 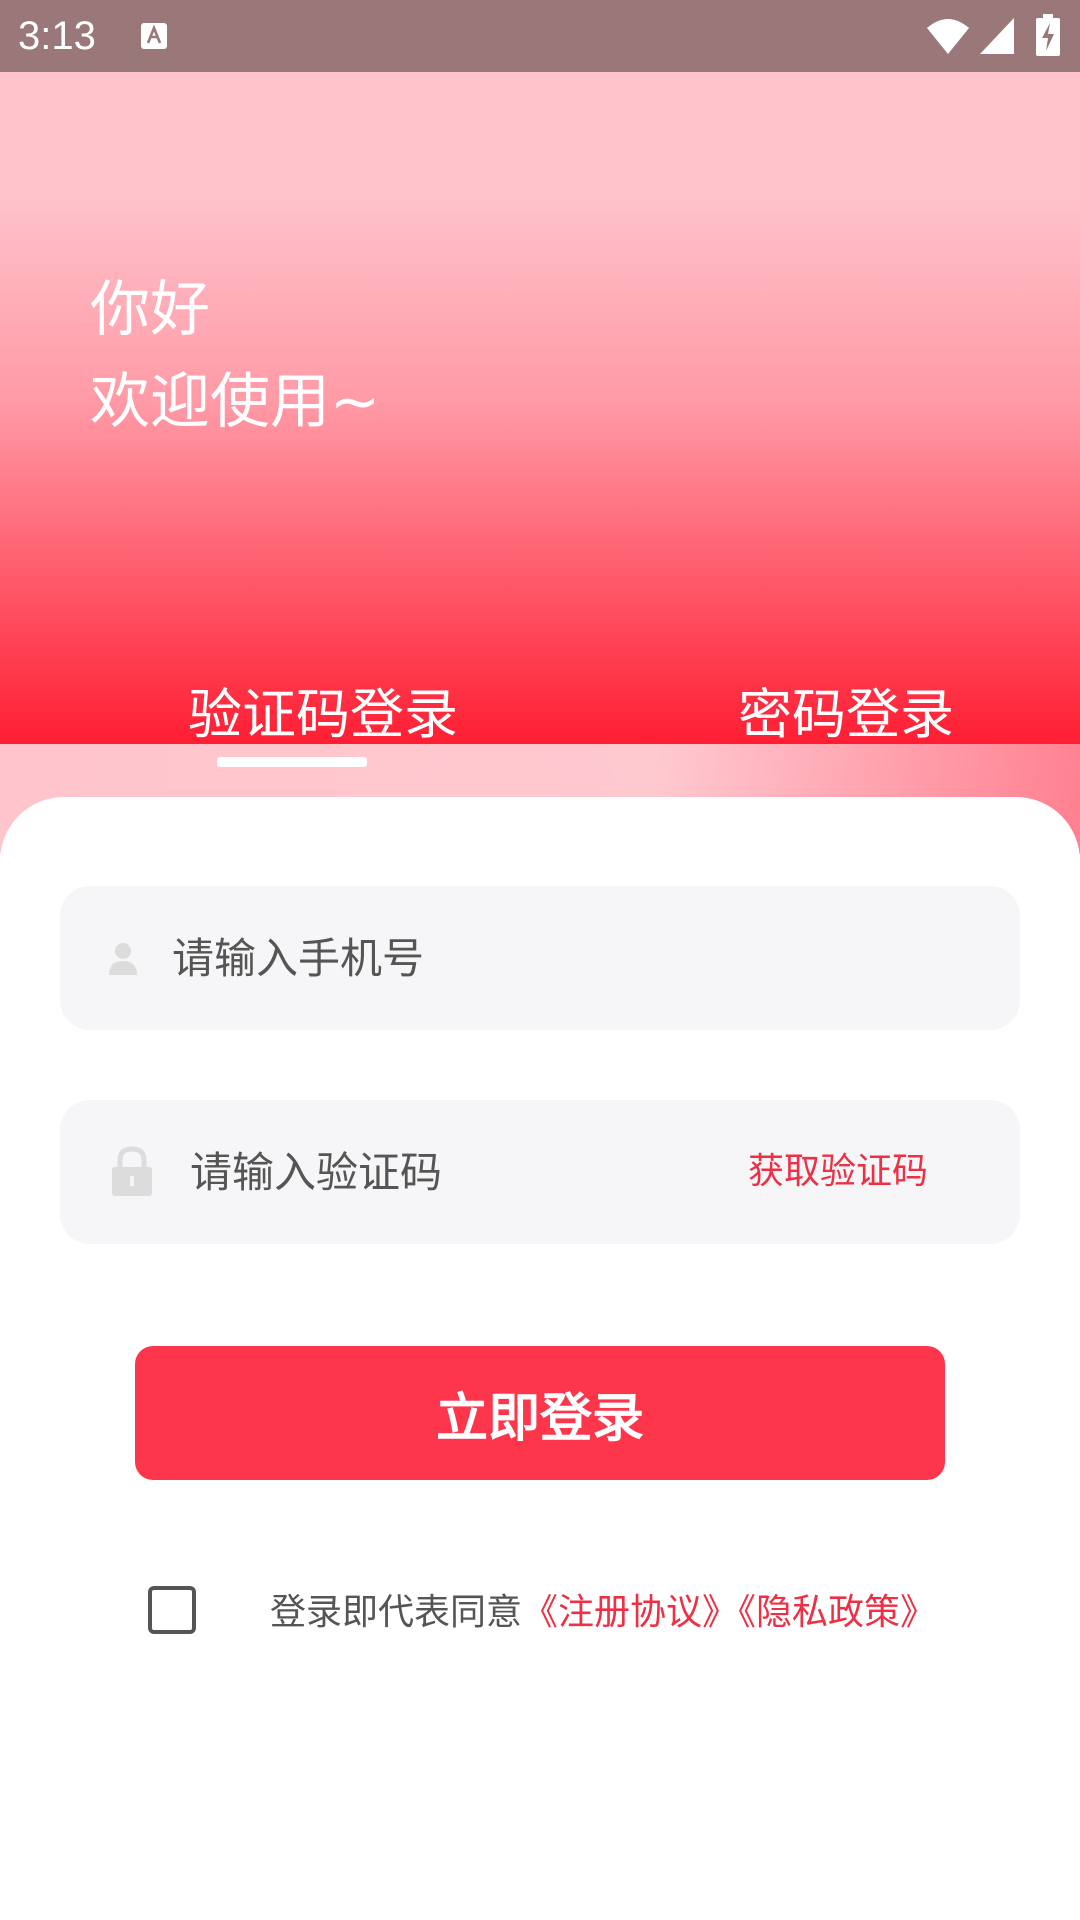 I want to click on signal-icon, so click(x=997, y=36).